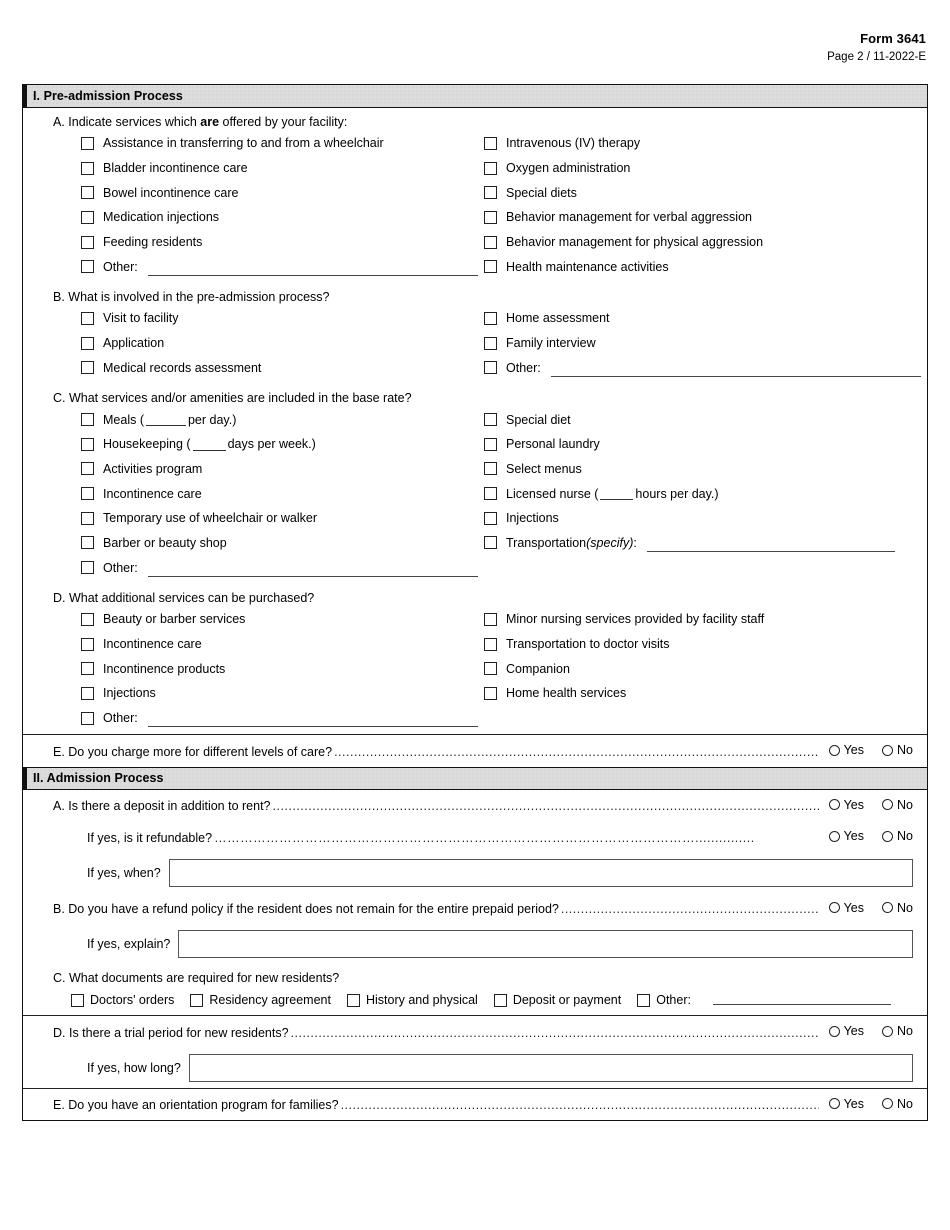 The width and height of the screenshot is (950, 1230). I want to click on checkbox-row: Residency agreement, so click(260, 1000).